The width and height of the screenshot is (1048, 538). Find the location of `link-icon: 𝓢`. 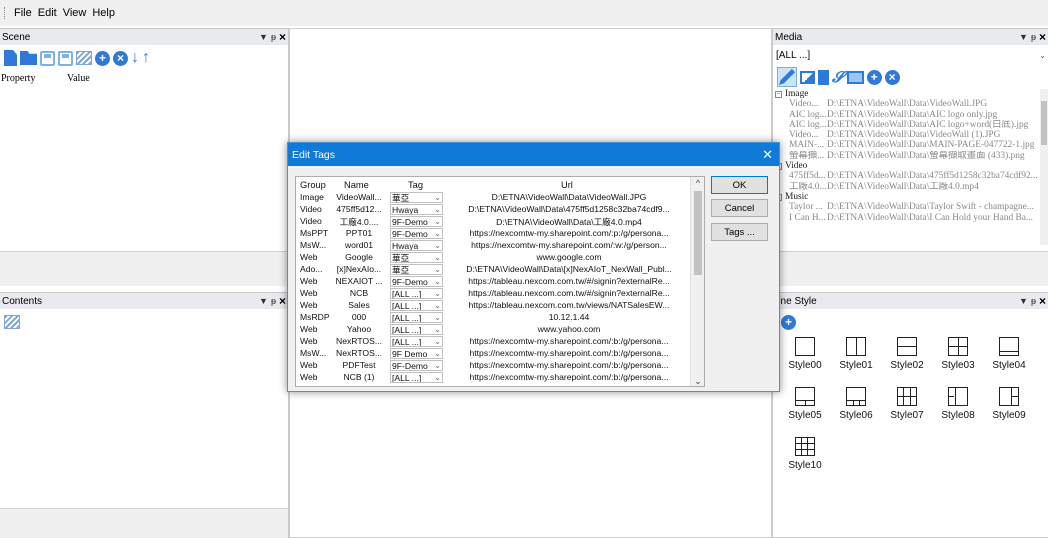

link-icon: 𝓢 is located at coordinates (838, 77).